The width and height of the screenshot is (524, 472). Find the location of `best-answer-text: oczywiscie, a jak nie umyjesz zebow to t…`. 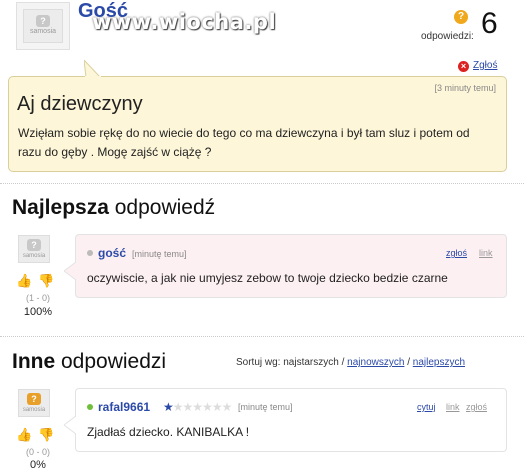

best-answer-text: oczywiscie, a jak nie umyjesz zebow to t… is located at coordinates (267, 278).